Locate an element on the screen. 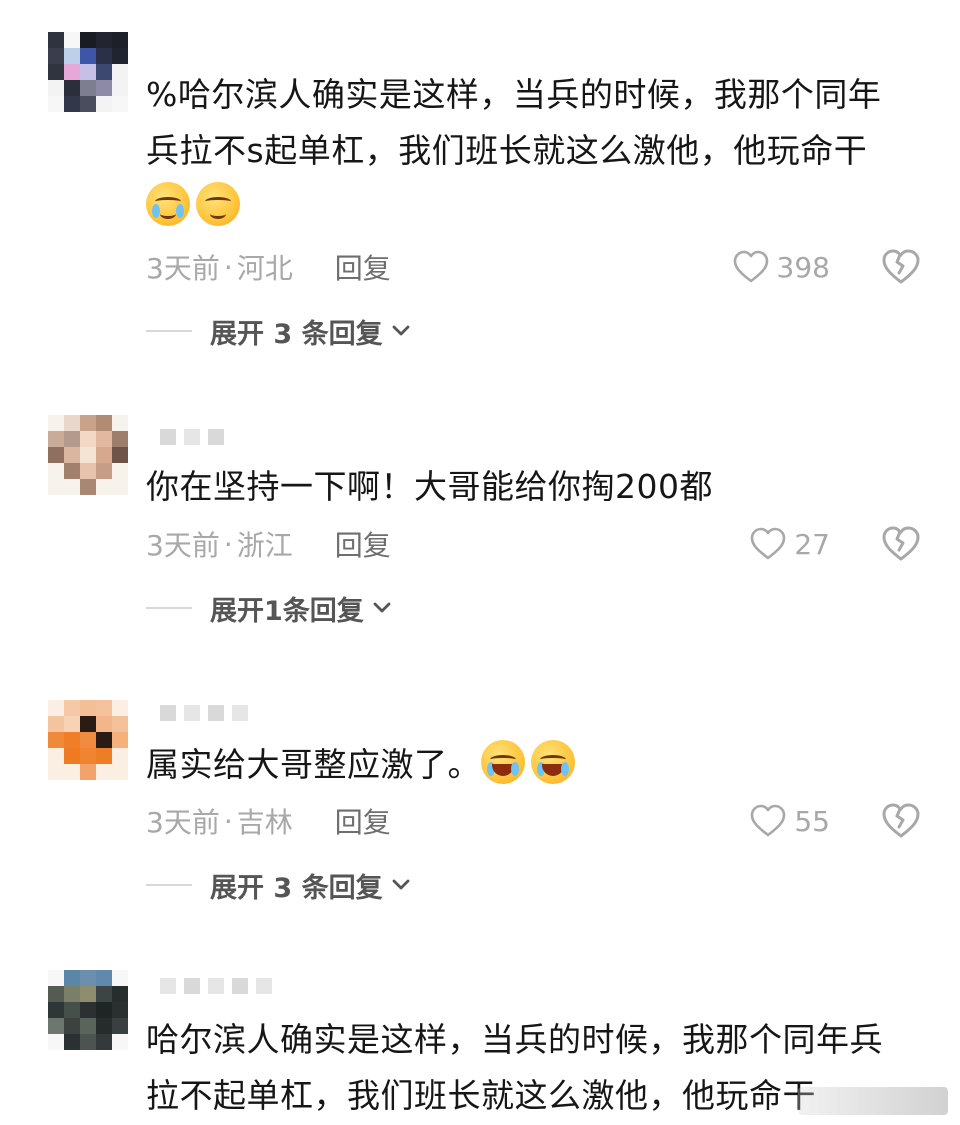  comment-text-line: %哈尔滨人确实是这样，当兵的时候，我那个同年 is located at coordinates (514, 94).